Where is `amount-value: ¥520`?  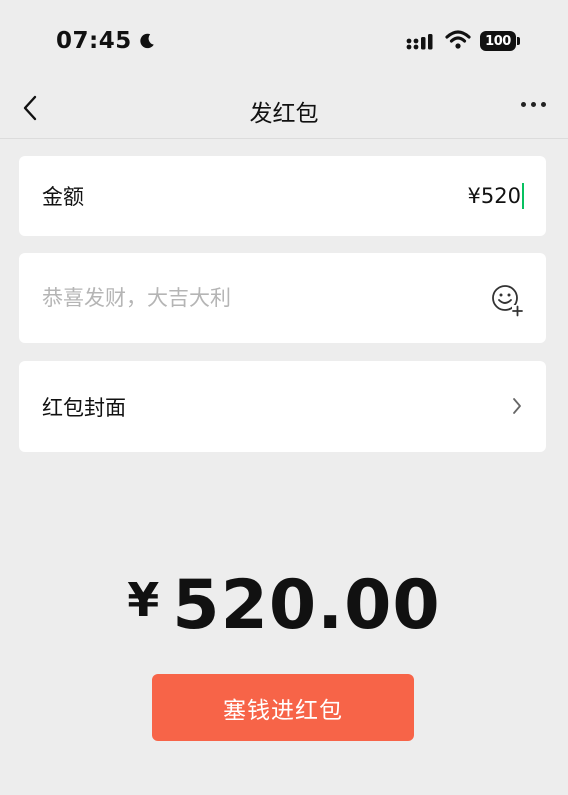
amount-value: ¥520 is located at coordinates (494, 196).